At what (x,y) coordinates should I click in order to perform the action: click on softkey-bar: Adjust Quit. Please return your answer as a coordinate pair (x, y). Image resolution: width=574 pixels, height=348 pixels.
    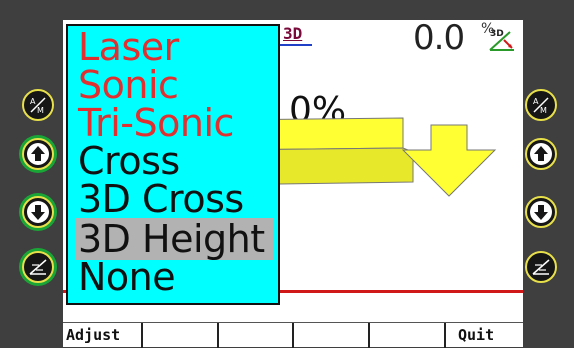
    Looking at the image, I should click on (293, 335).